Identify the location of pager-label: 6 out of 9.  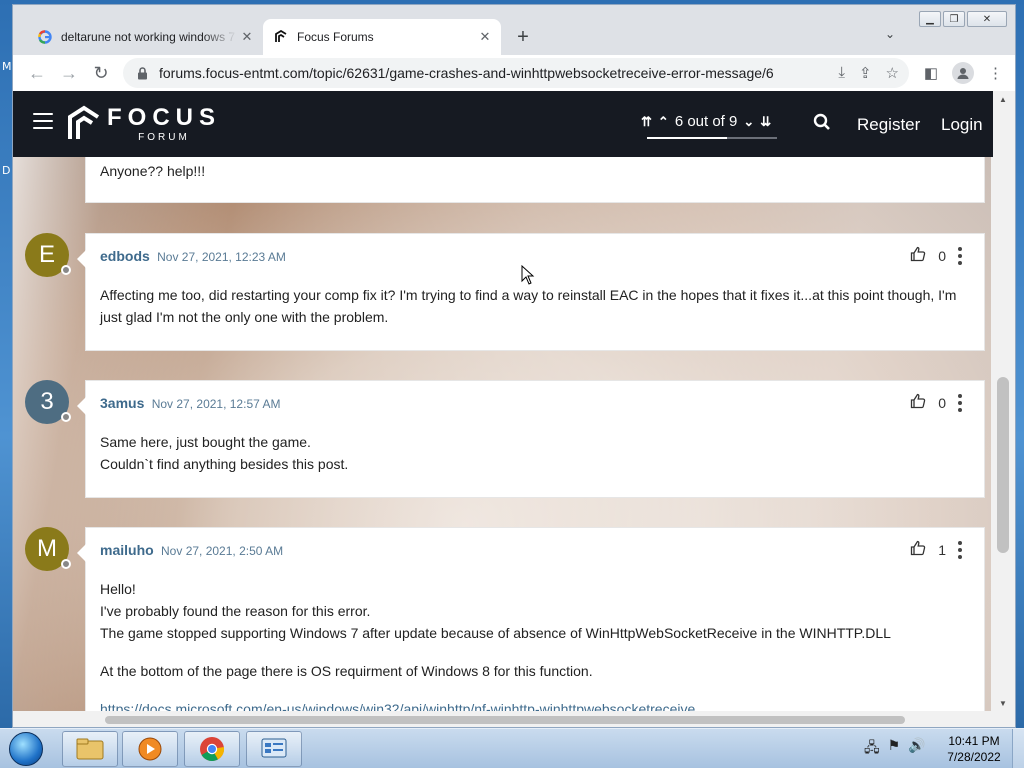
(706, 121).